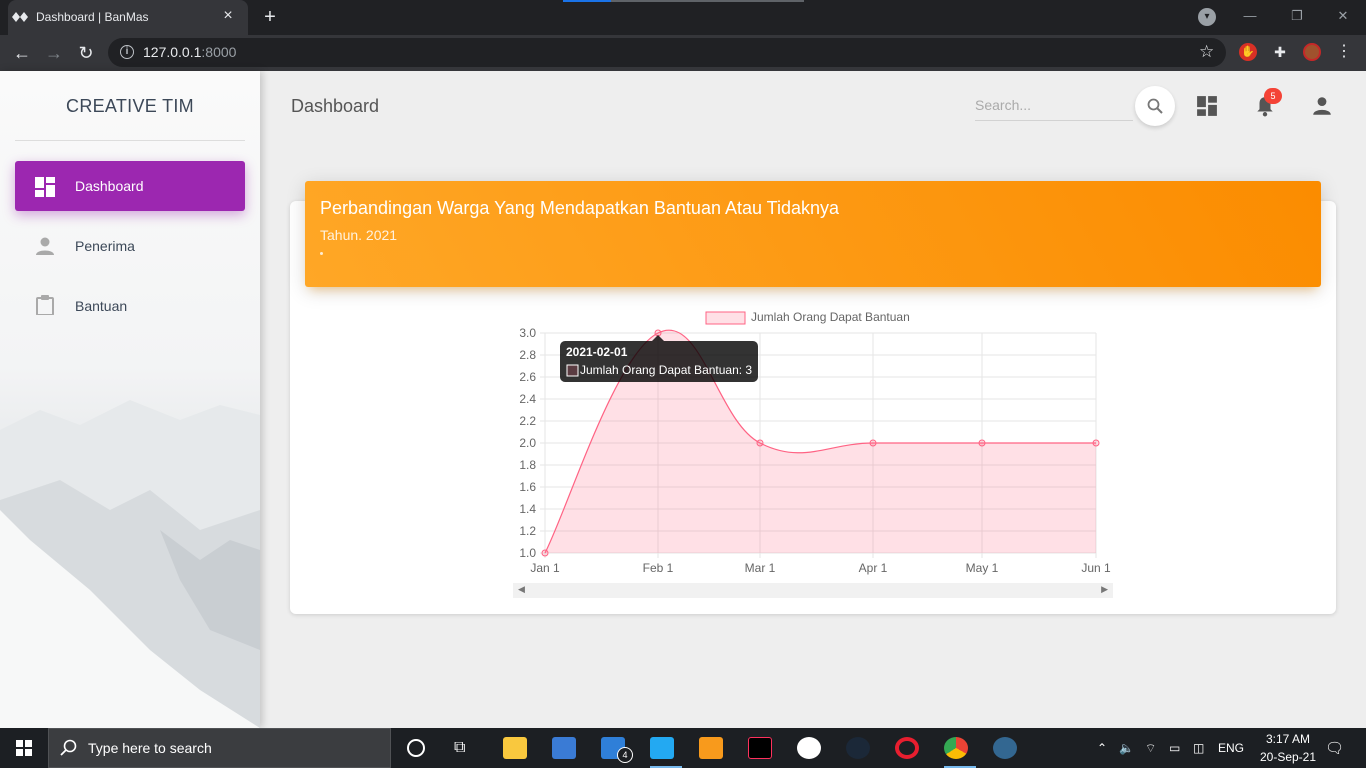 The height and width of the screenshot is (768, 1366). Describe the element at coordinates (92, 17) in the screenshot. I see `tab-title: Dashboard | BanMas` at that location.